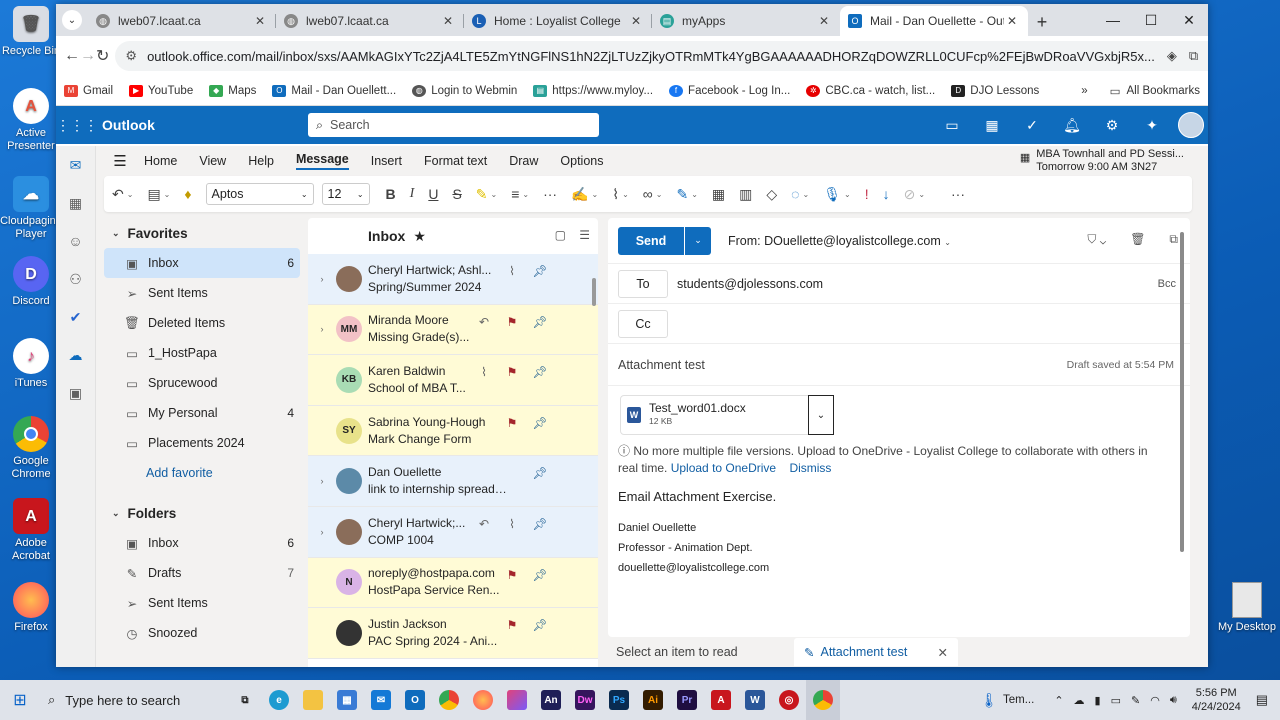  Describe the element at coordinates (651, 240) in the screenshot. I see `send-button: Send` at that location.